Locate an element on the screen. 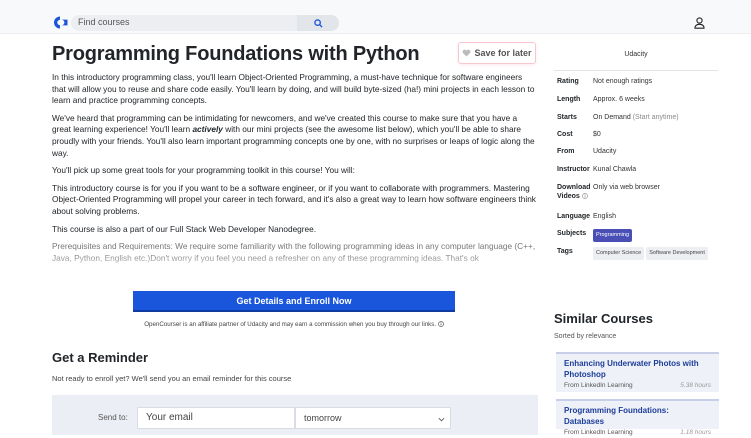 The image size is (751, 438). description-emphasis: actively is located at coordinates (207, 129).